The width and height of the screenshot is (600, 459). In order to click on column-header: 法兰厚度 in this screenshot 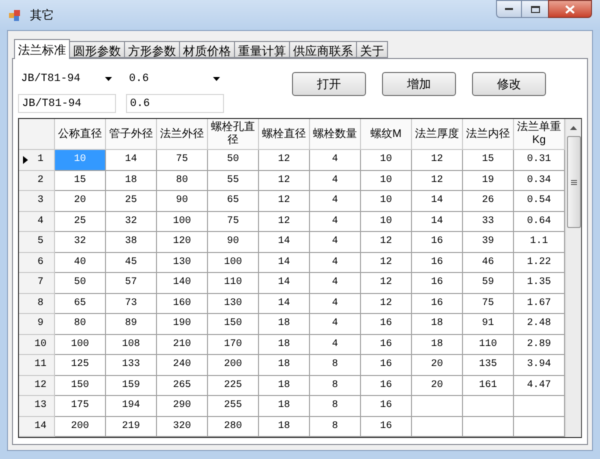, I will do `click(437, 134)`.